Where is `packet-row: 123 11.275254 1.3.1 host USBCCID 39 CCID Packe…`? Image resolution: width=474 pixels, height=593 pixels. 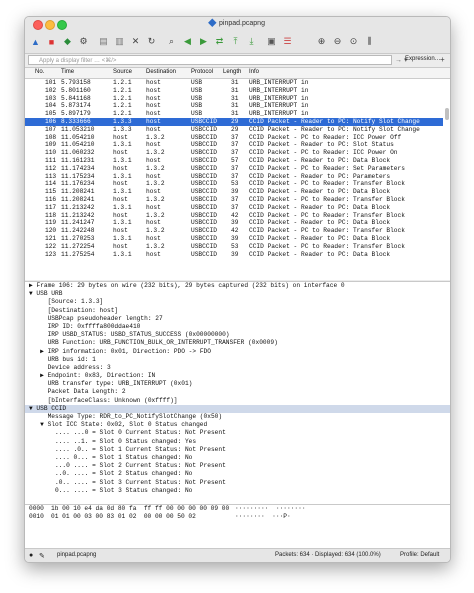
packet-row: 123 11.275254 1.3.1 host USBCCID 39 CCID Packe… is located at coordinates (234, 255).